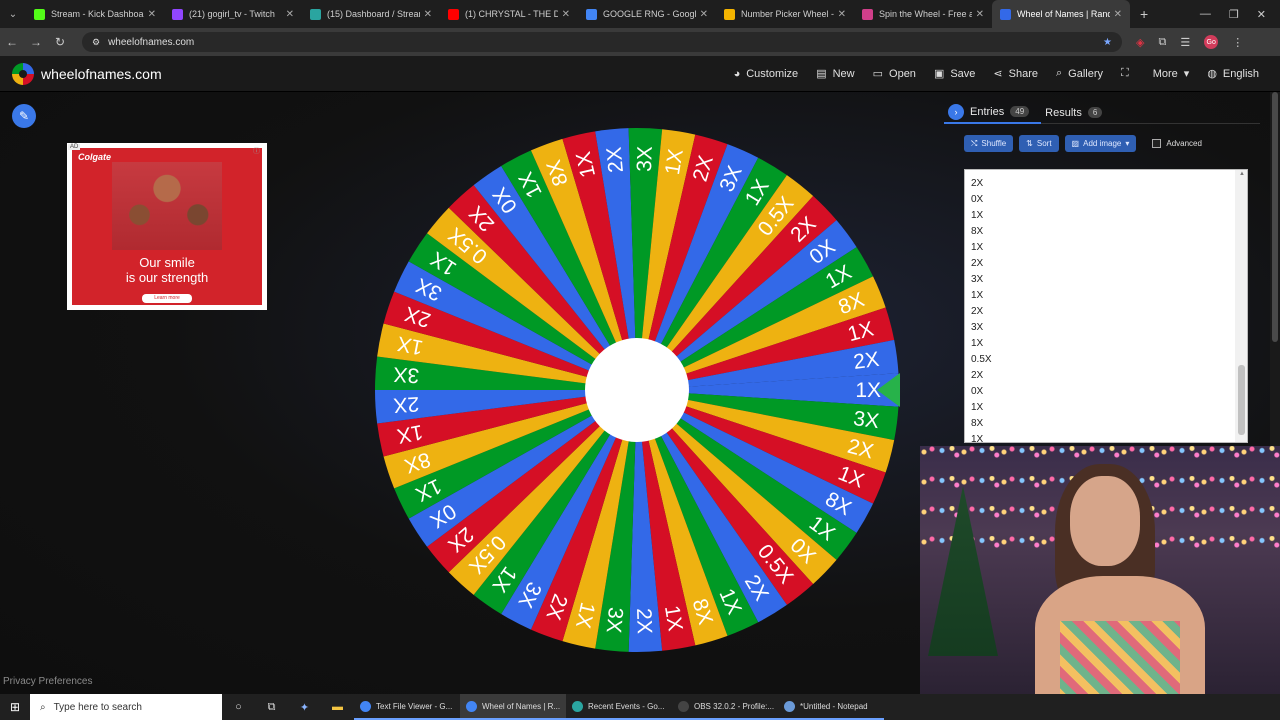 This screenshot has width=1280, height=720. I want to click on browser-menu-icon: ⋮, so click(1237, 42).